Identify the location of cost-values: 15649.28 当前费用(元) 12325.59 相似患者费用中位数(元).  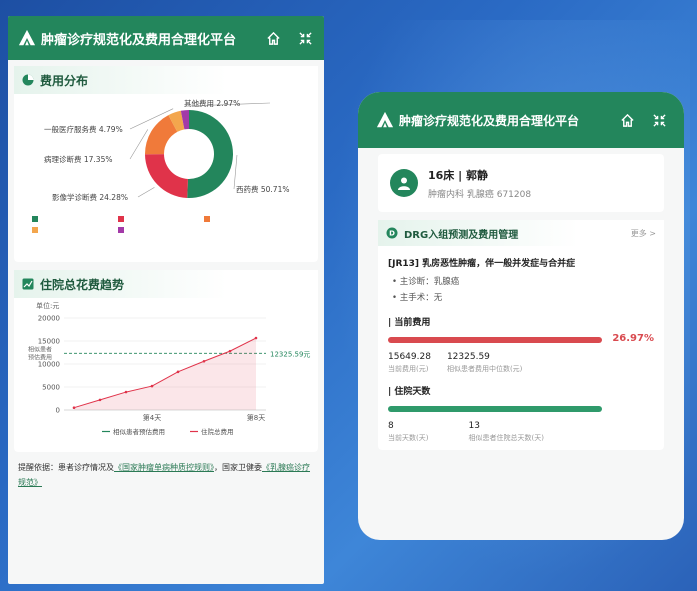
(521, 361).